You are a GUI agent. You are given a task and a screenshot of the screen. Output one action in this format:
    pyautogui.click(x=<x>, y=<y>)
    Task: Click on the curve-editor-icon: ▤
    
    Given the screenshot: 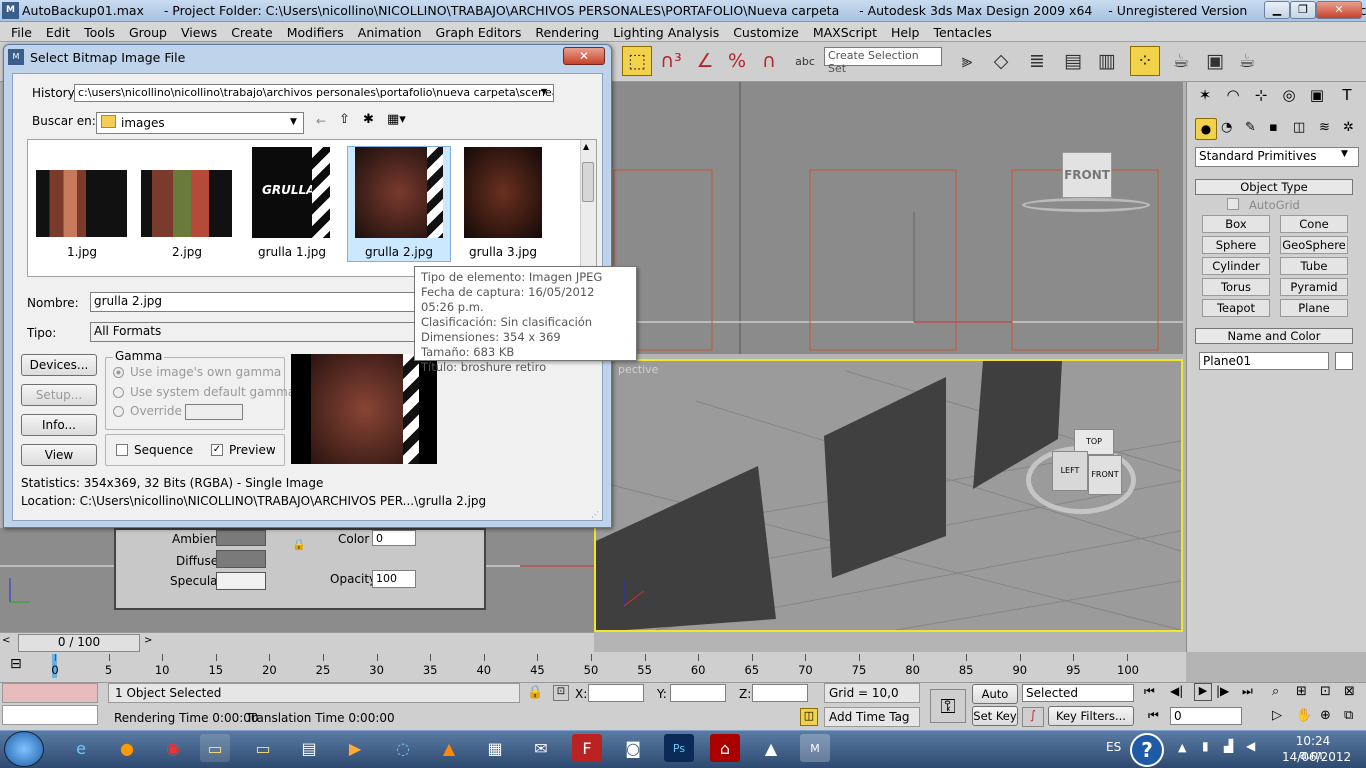 What is the action you would take?
    pyautogui.click(x=1073, y=61)
    